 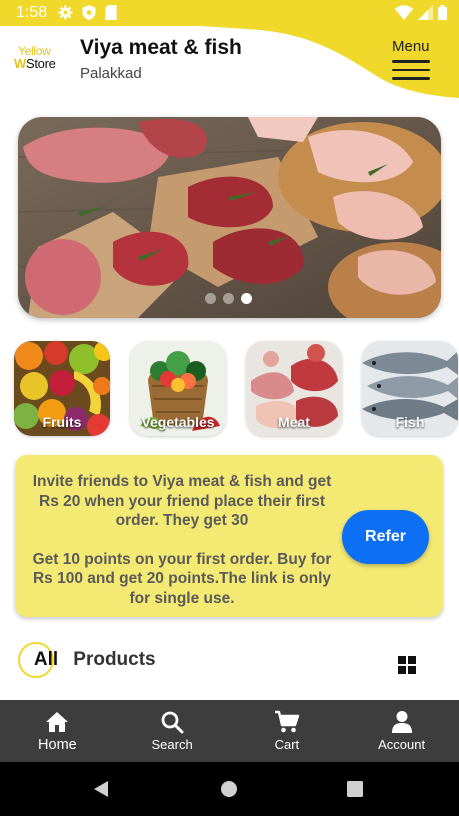 I want to click on category-label: Vegetables, so click(x=178, y=422).